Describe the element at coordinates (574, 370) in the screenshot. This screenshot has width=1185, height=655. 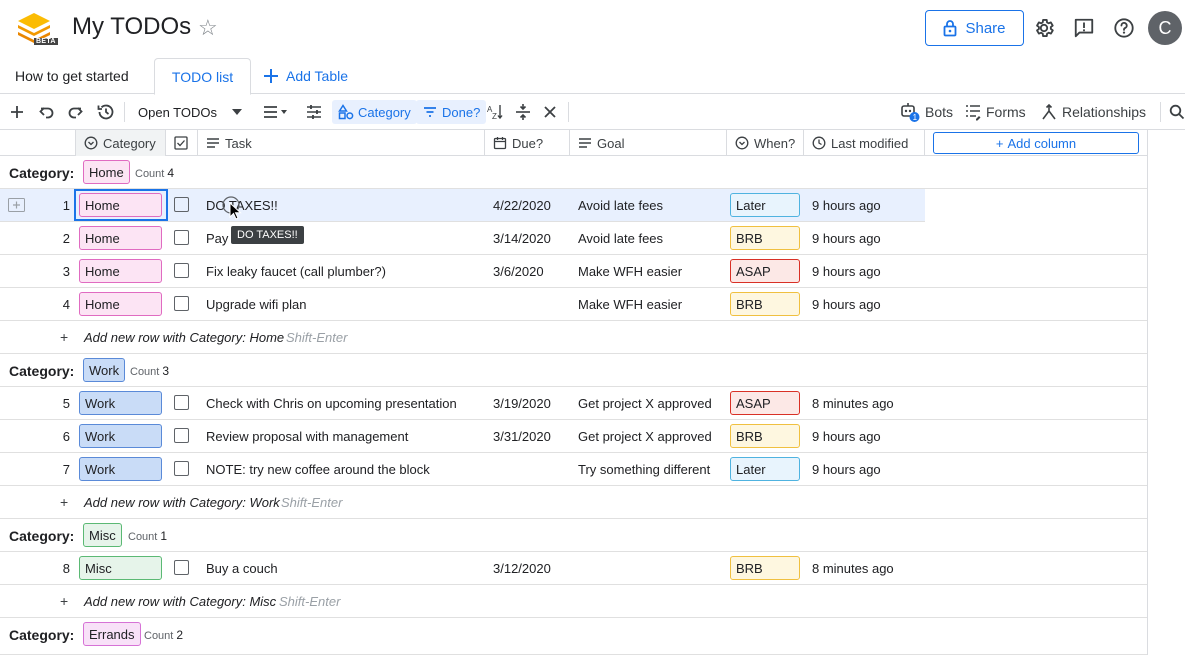
I see `group-header-work: Category: Work Count 3` at that location.